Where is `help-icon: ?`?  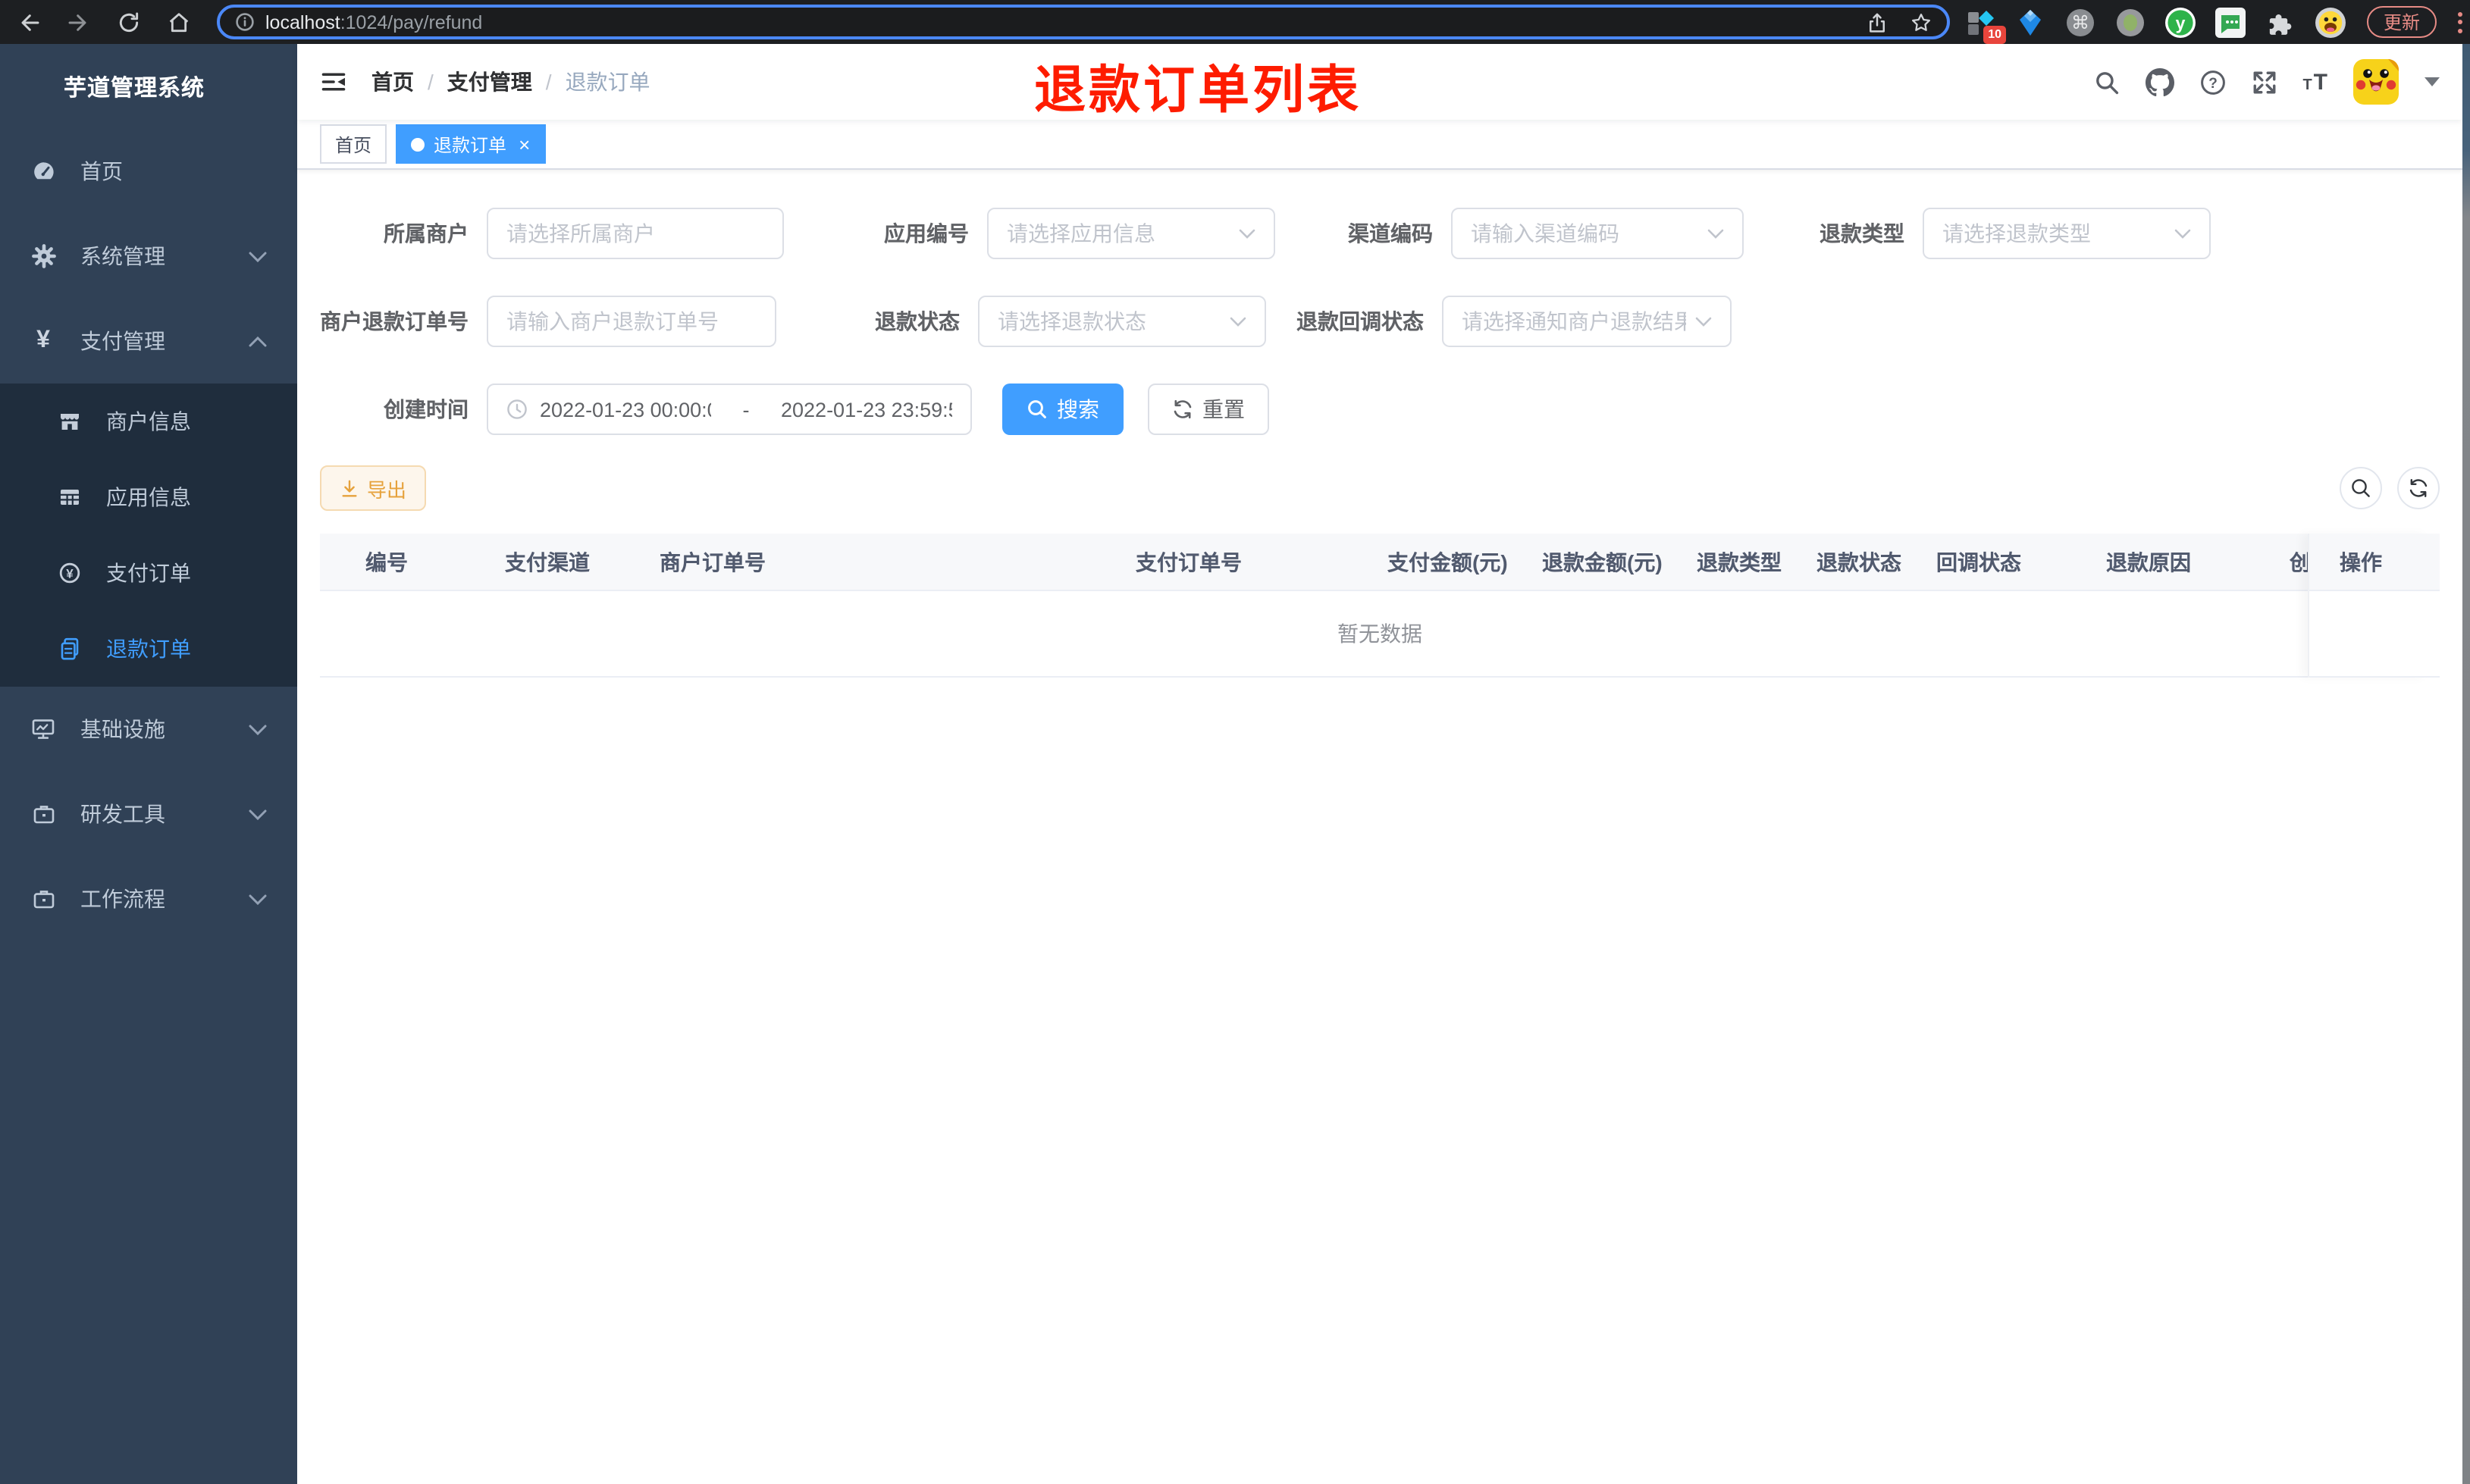
help-icon: ? is located at coordinates (2212, 82).